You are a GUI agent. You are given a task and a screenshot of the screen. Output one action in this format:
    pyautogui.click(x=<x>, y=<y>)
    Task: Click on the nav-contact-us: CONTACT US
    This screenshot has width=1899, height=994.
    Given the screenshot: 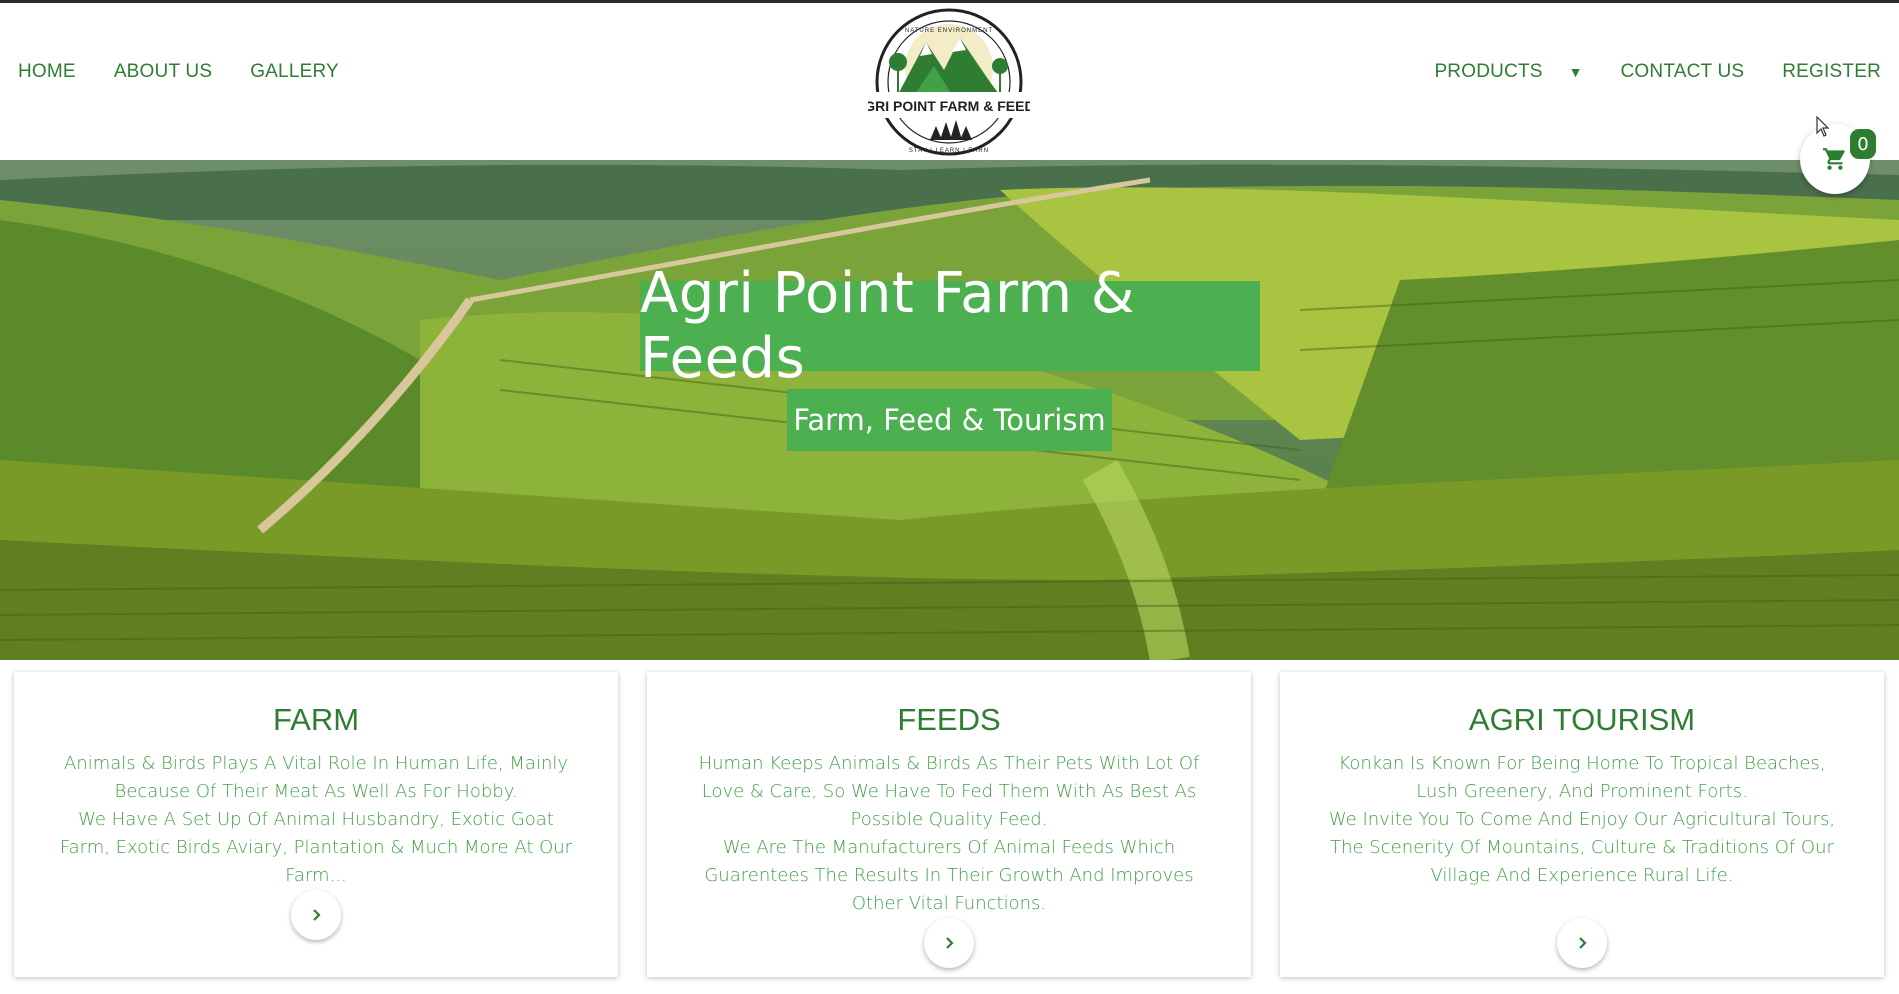 What is the action you would take?
    pyautogui.click(x=1683, y=72)
    